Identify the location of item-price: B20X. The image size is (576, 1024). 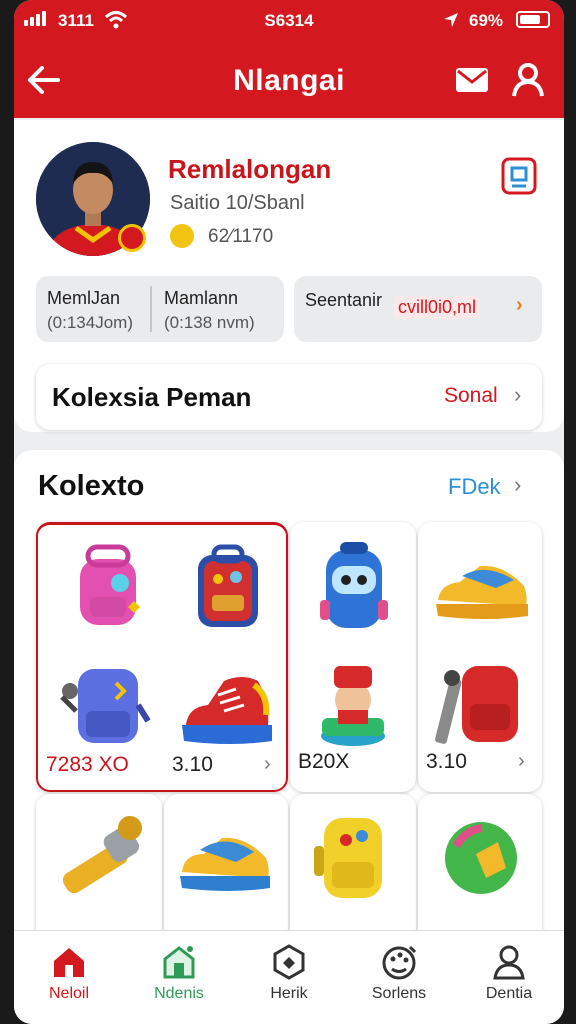
(324, 761).